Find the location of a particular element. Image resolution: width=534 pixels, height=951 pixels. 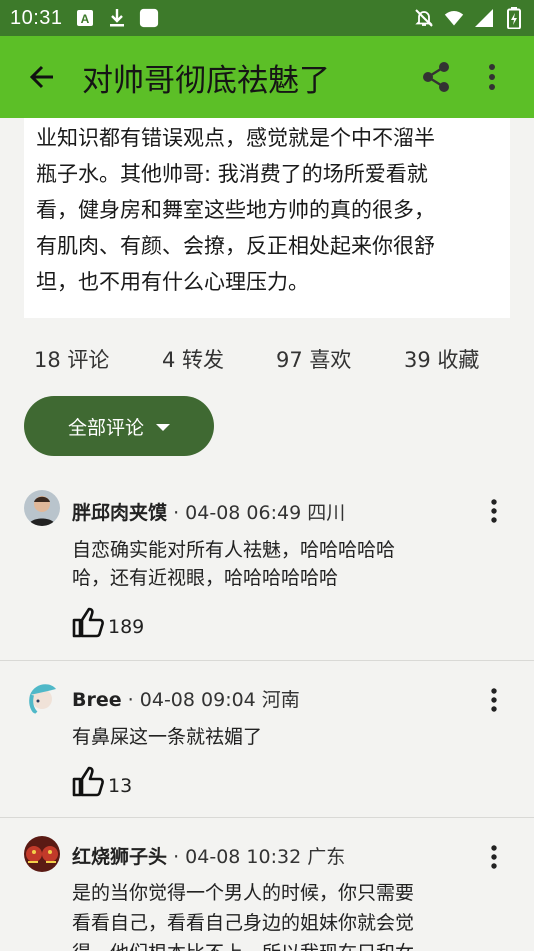

share-button is located at coordinates (436, 77).